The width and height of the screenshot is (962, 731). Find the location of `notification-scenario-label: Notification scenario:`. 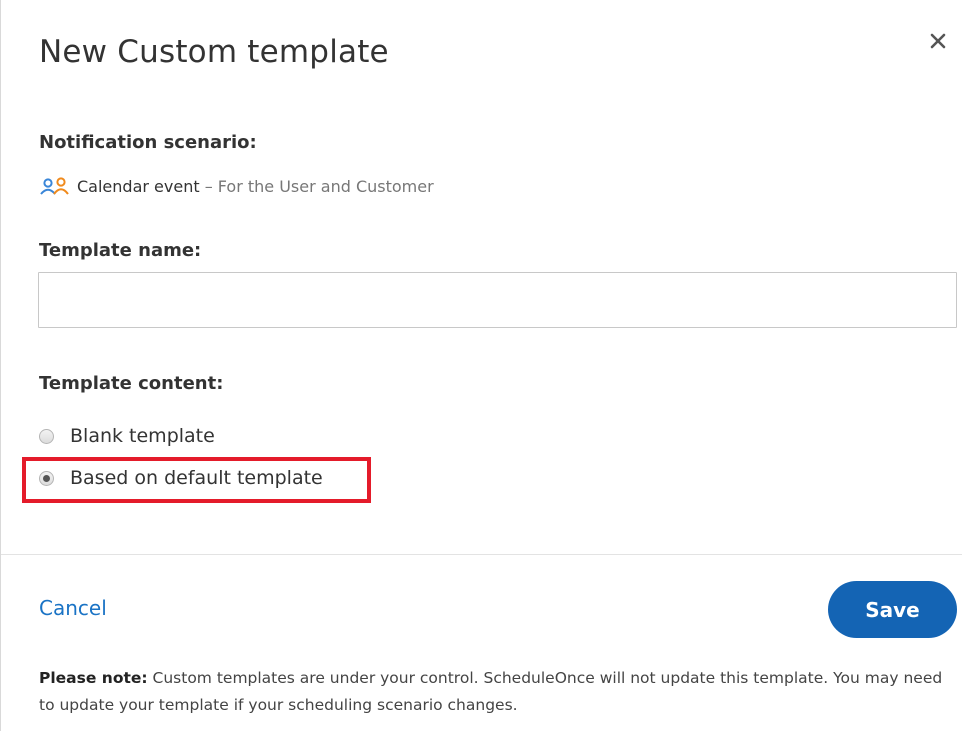

notification-scenario-label: Notification scenario: is located at coordinates (148, 142).